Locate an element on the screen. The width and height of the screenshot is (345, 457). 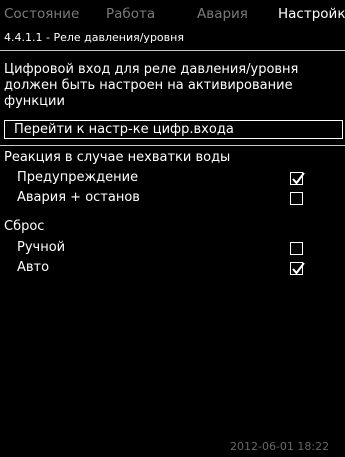
info-line: должен быть настроен на активирование is located at coordinates (148, 85).